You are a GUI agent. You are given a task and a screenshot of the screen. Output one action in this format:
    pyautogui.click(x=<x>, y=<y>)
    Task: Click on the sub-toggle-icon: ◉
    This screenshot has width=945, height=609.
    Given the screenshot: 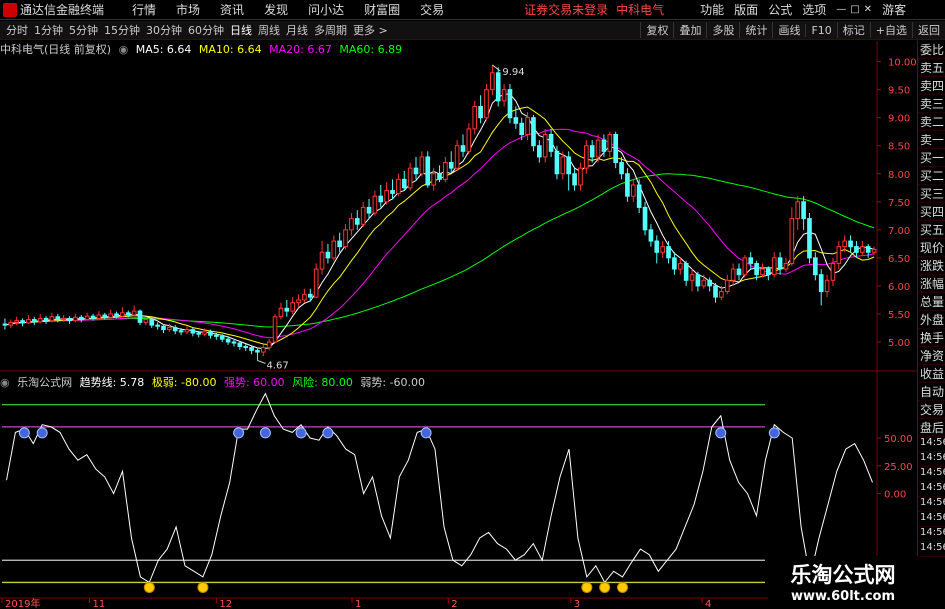 What is the action you would take?
    pyautogui.click(x=5, y=382)
    